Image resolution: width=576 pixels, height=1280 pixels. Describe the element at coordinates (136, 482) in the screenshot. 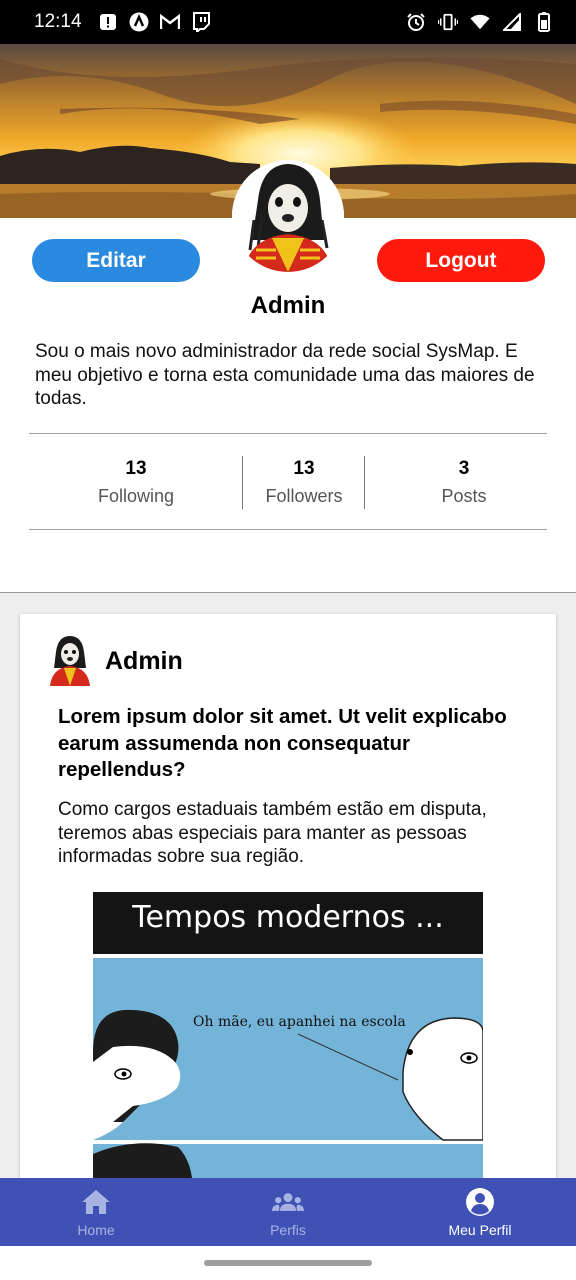

I see `stat-following: 13 Following` at that location.